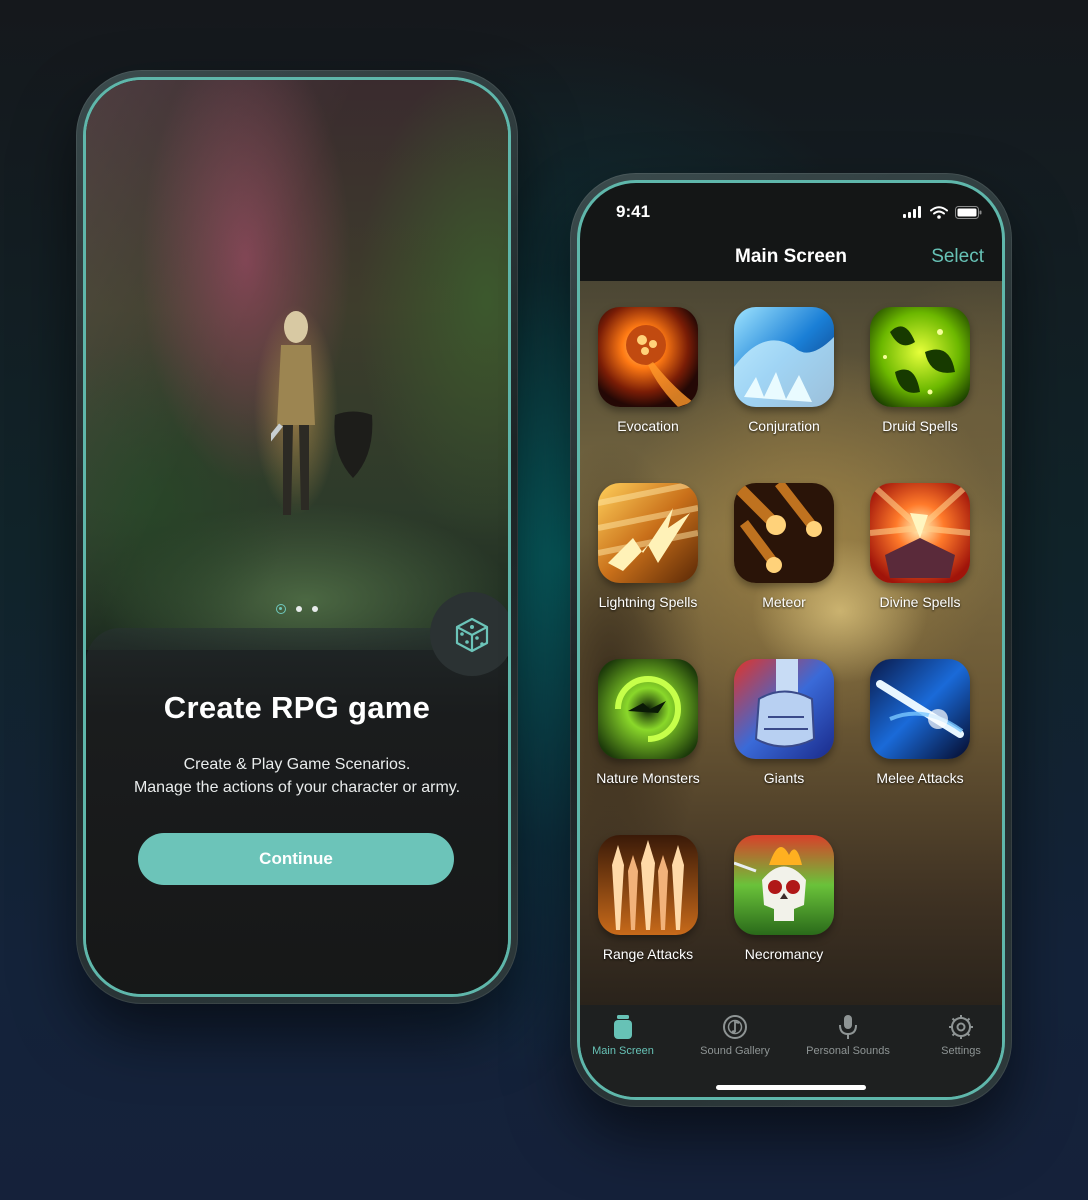 The height and width of the screenshot is (1200, 1088). Describe the element at coordinates (648, 778) in the screenshot. I see `category-label: Nature Monsters` at that location.